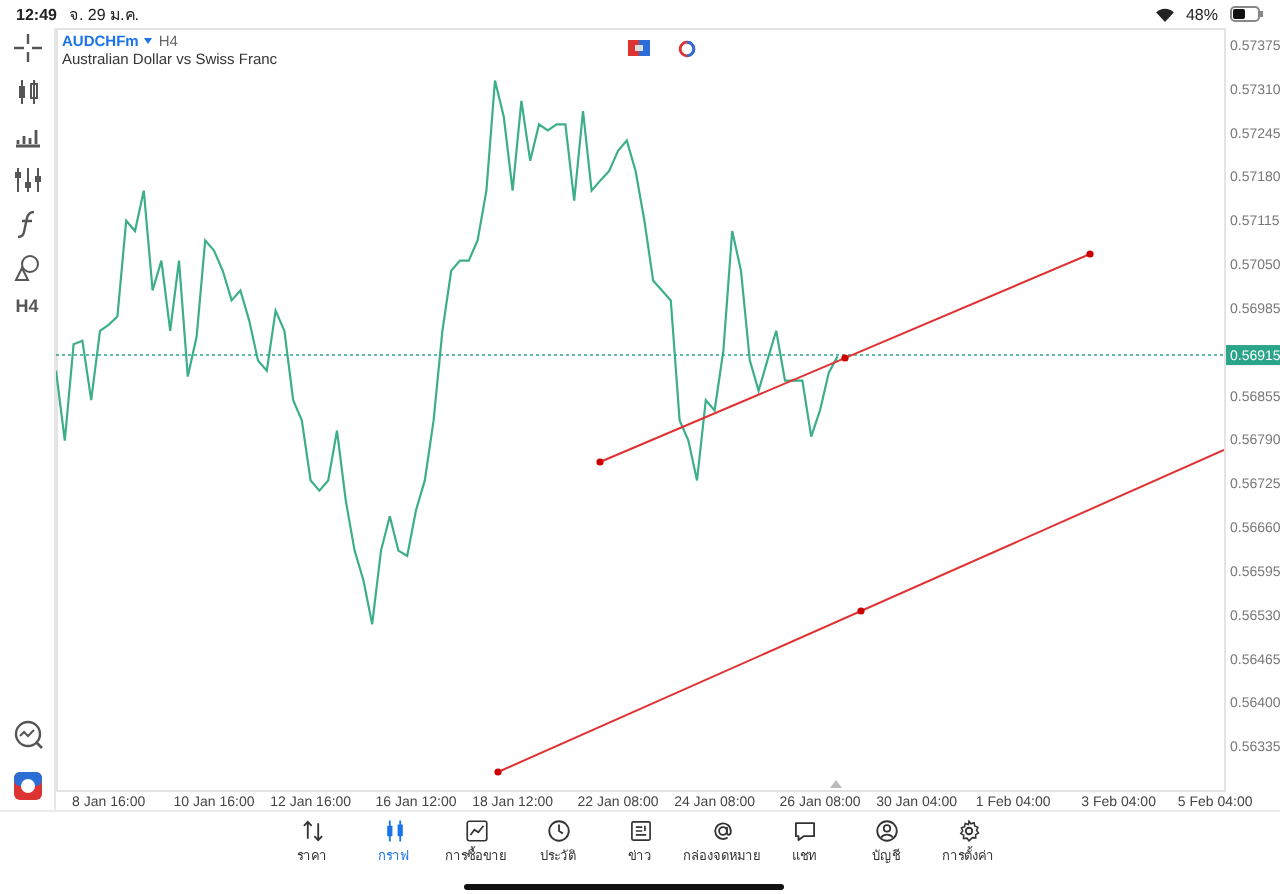  What do you see at coordinates (476, 831) in the screenshot?
I see `line-chart-icon` at bounding box center [476, 831].